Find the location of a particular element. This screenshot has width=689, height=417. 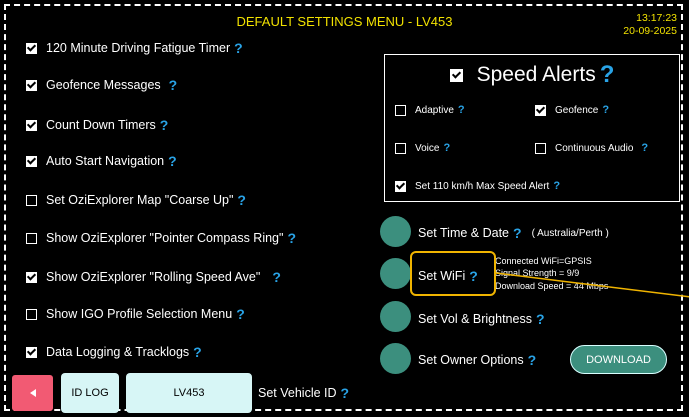

setting-label: 120 Minute Driving Fatigue Timer is located at coordinates (138, 48).